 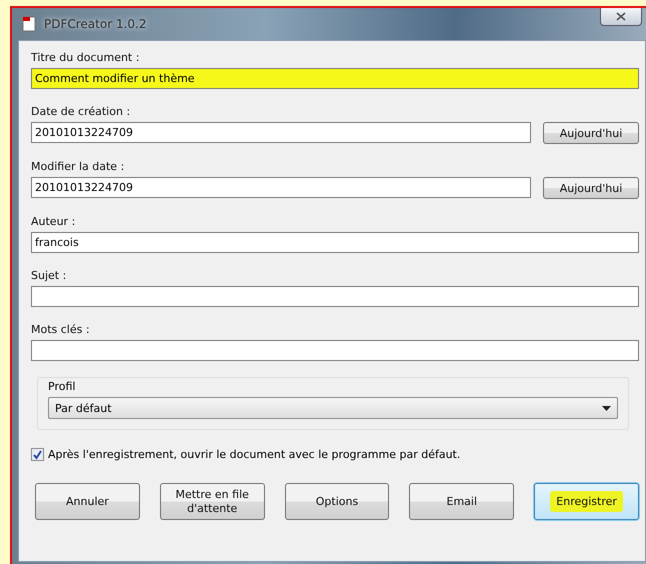 What do you see at coordinates (461, 501) in the screenshot?
I see `dialog-button: Email` at bounding box center [461, 501].